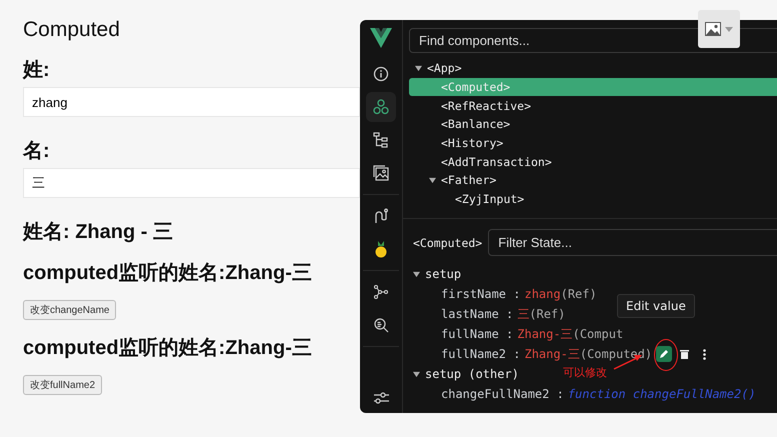 The width and height of the screenshot is (777, 437). I want to click on info-icon, so click(381, 74).